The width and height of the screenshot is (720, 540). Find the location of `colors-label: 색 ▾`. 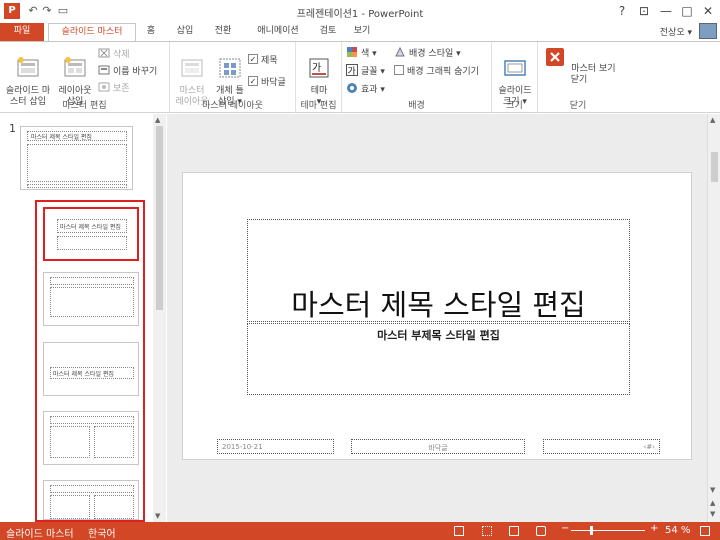

colors-label: 색 ▾ is located at coordinates (369, 53).